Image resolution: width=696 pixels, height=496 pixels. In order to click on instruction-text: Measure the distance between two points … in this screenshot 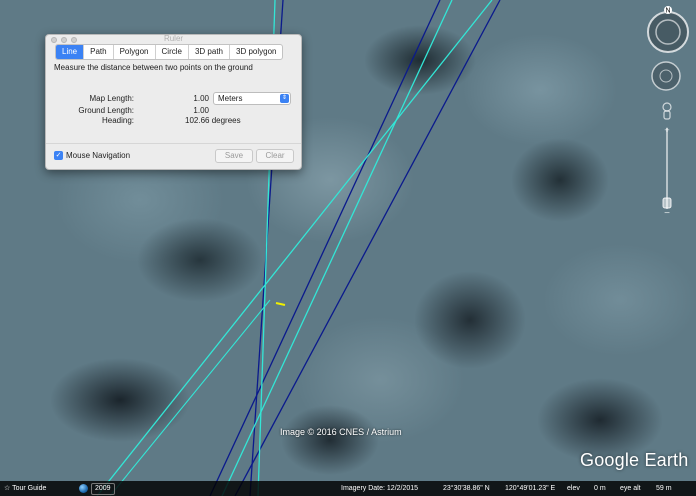, I will do `click(153, 67)`.